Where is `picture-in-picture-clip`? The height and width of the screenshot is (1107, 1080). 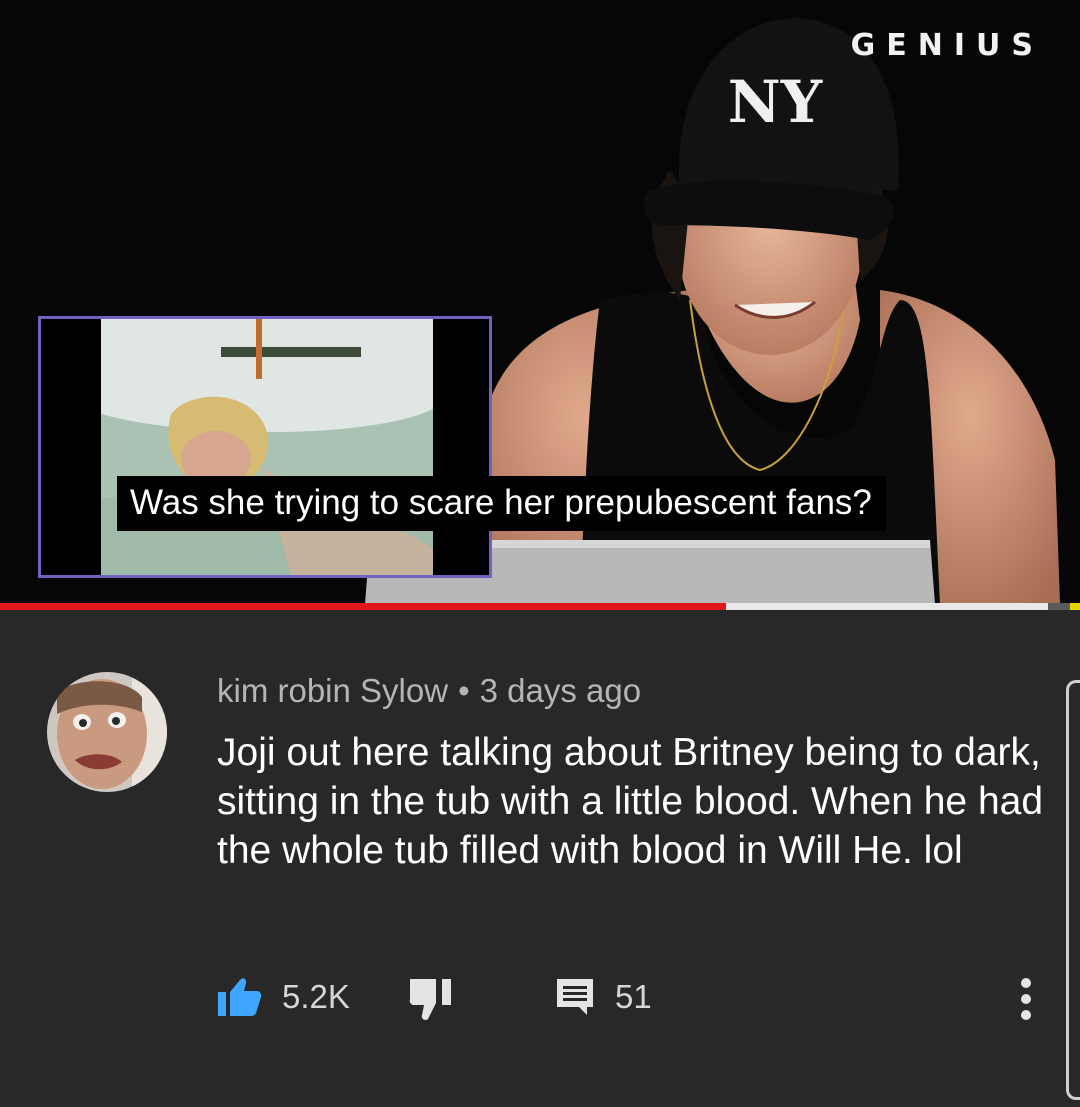 picture-in-picture-clip is located at coordinates (265, 447).